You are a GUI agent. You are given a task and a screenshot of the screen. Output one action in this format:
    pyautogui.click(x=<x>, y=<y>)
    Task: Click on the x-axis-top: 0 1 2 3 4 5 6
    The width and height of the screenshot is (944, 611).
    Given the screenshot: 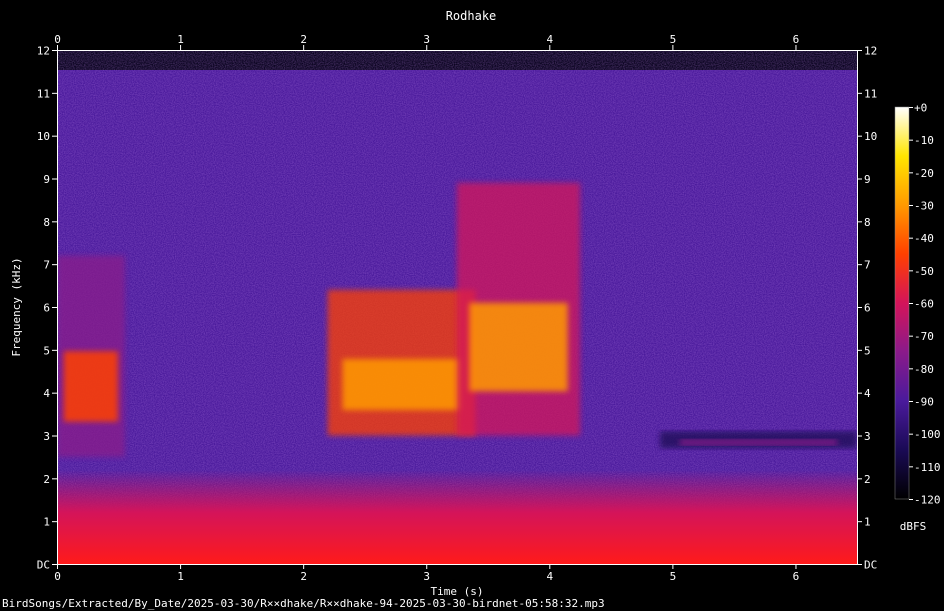 What is the action you would take?
    pyautogui.click(x=426, y=41)
    